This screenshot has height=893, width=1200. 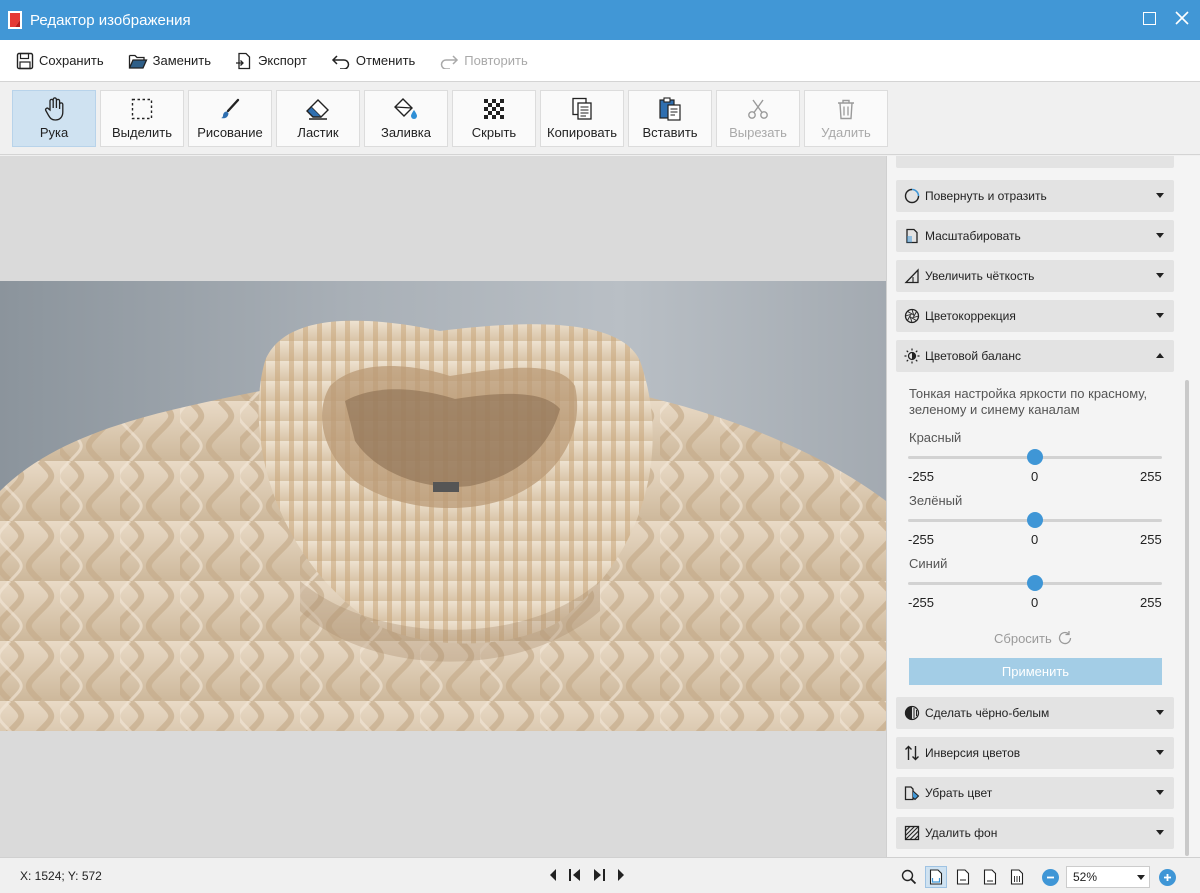 I want to click on tool-hide: Скрыть, so click(x=494, y=118).